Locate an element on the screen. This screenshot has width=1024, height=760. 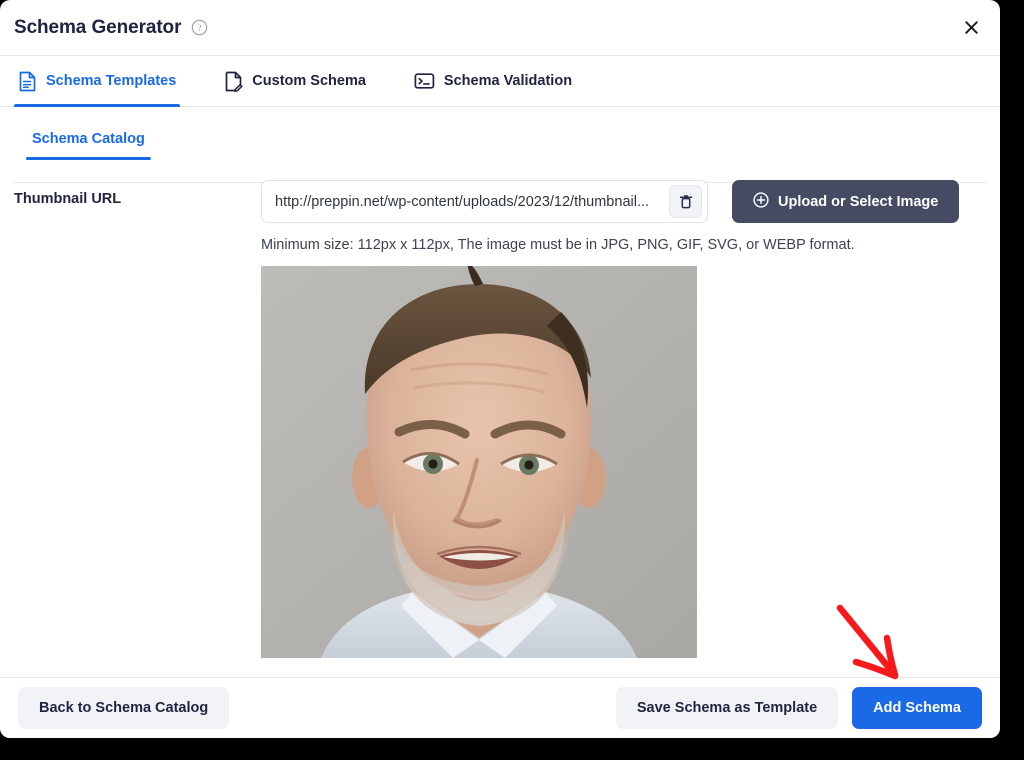
upload-or-select-image-button: Upload or Select Image is located at coordinates (846, 201).